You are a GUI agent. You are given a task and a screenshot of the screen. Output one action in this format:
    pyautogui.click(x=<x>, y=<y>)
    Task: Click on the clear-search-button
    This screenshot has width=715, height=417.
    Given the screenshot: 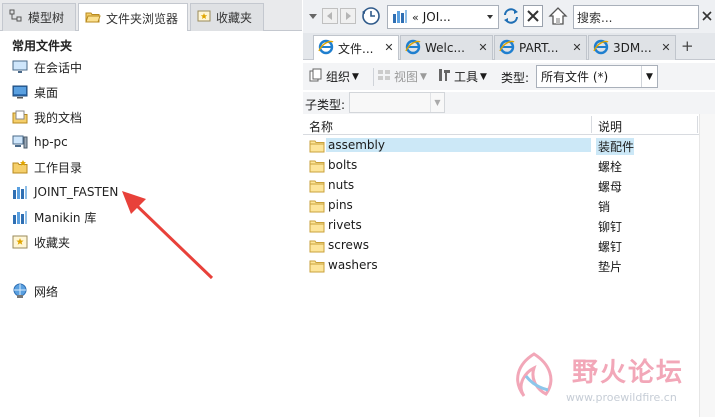 What is the action you would take?
    pyautogui.click(x=707, y=16)
    